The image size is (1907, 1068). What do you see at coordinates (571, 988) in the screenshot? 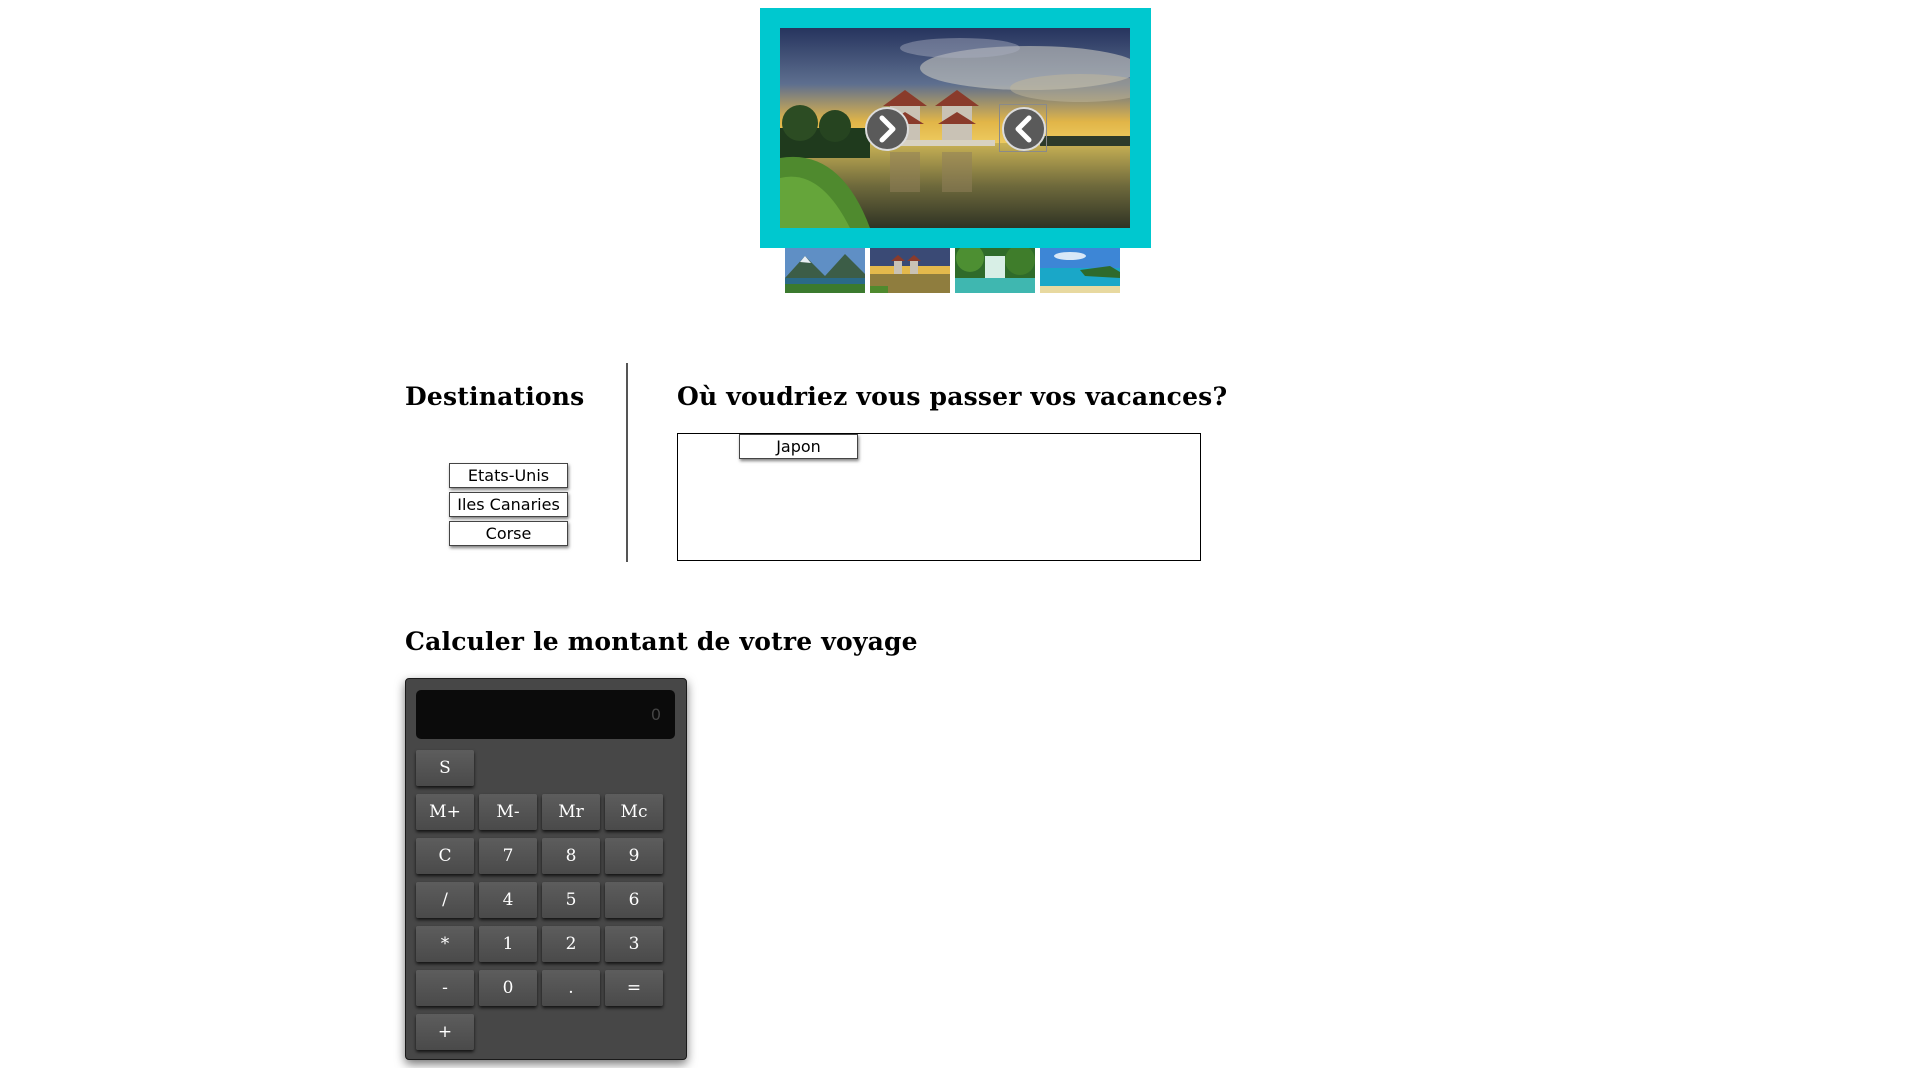
I see `calc-key-decimal: .` at bounding box center [571, 988].